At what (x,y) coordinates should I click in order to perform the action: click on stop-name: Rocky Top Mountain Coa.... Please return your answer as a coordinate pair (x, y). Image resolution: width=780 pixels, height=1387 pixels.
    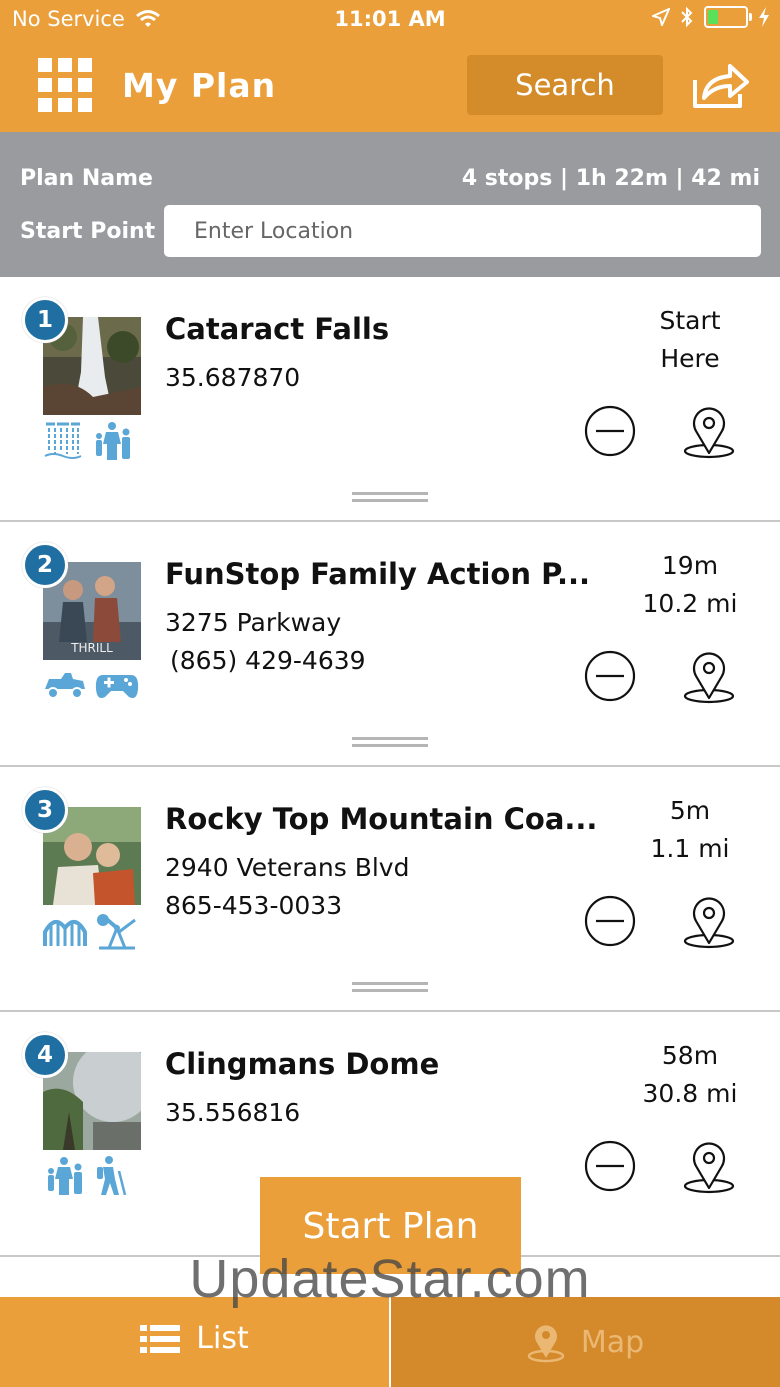
    Looking at the image, I should click on (381, 819).